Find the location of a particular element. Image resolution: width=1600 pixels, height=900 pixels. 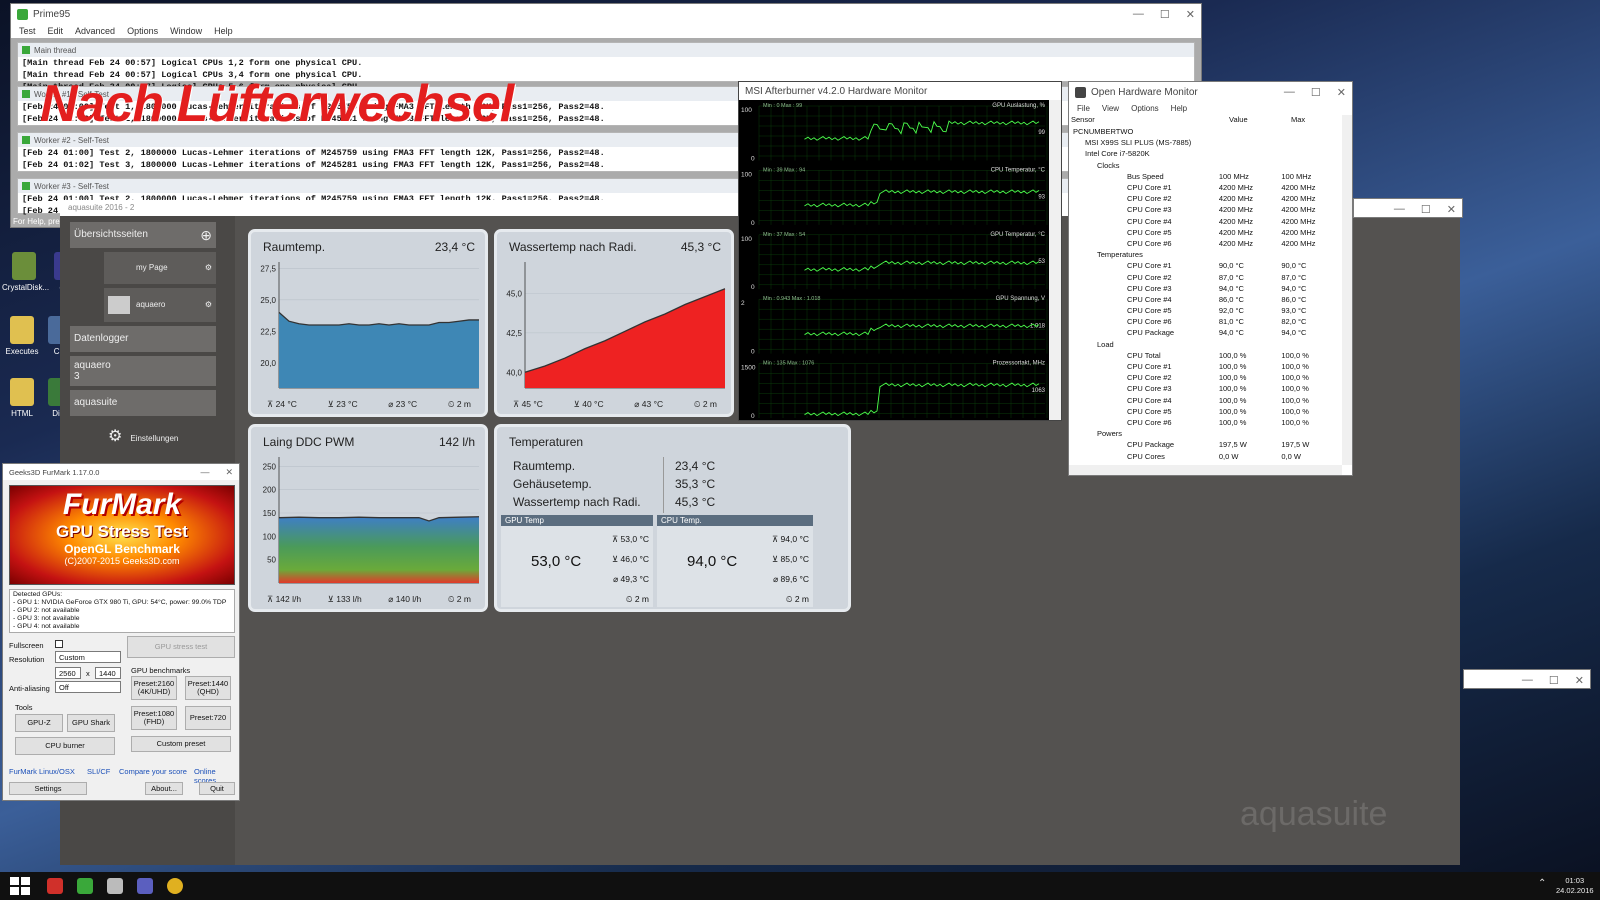

quit-button: Quit is located at coordinates (217, 788).